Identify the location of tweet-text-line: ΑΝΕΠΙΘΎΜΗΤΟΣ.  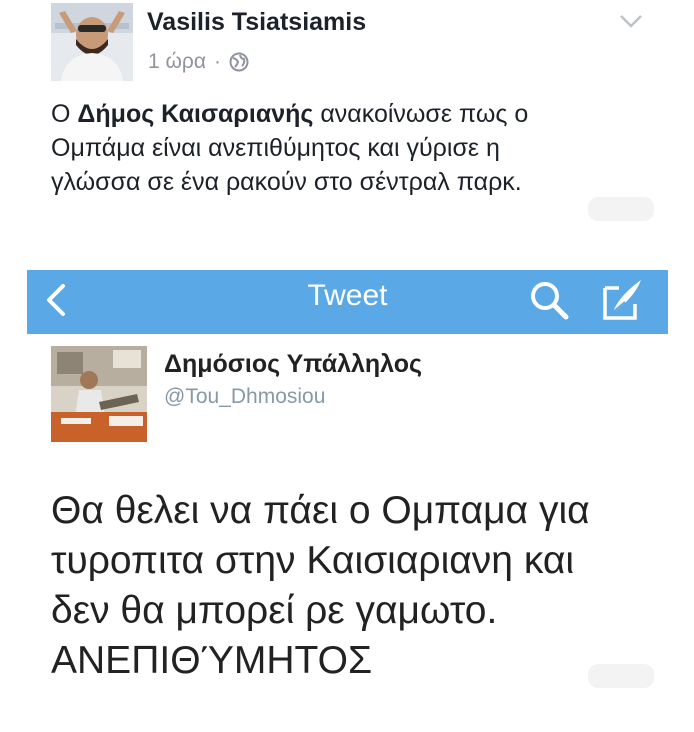
(212, 660).